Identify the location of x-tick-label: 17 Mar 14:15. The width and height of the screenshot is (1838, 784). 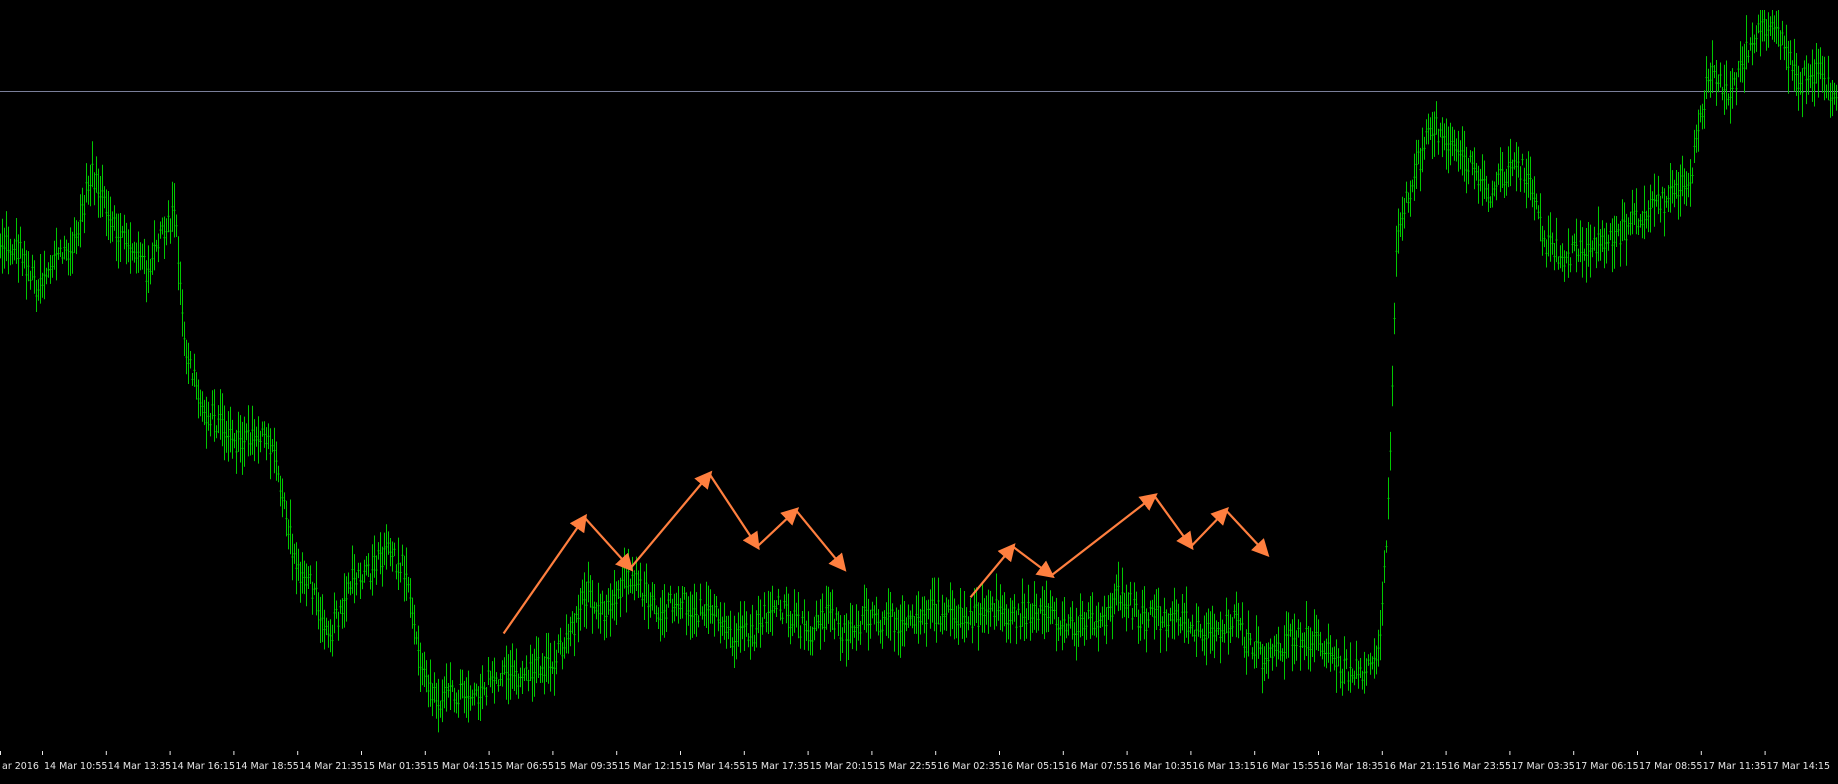
(1798, 766).